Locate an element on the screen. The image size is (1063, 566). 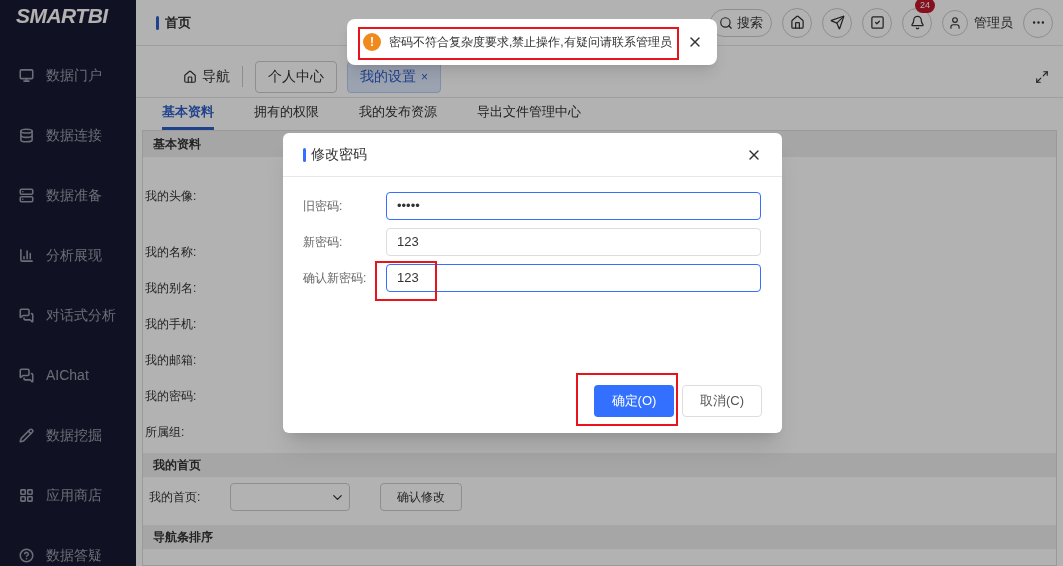
sidebar-item: 数据门户 is located at coordinates (68, 75).